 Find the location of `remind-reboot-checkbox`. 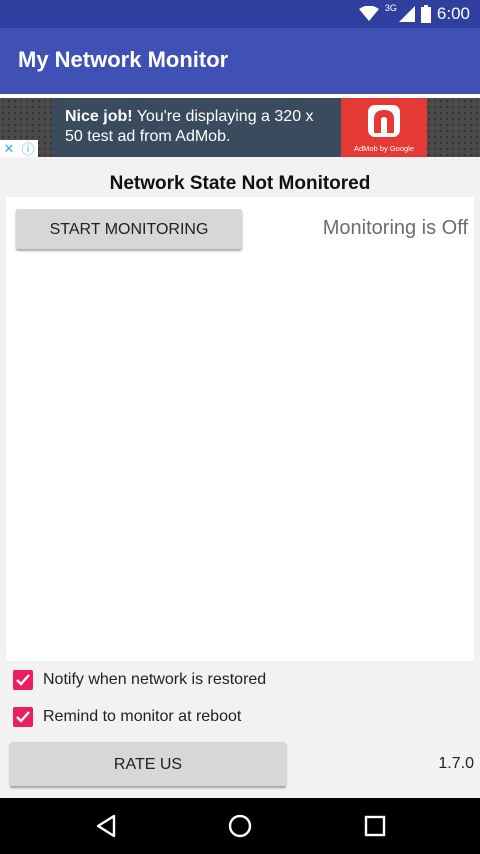

remind-reboot-checkbox is located at coordinates (23, 717).